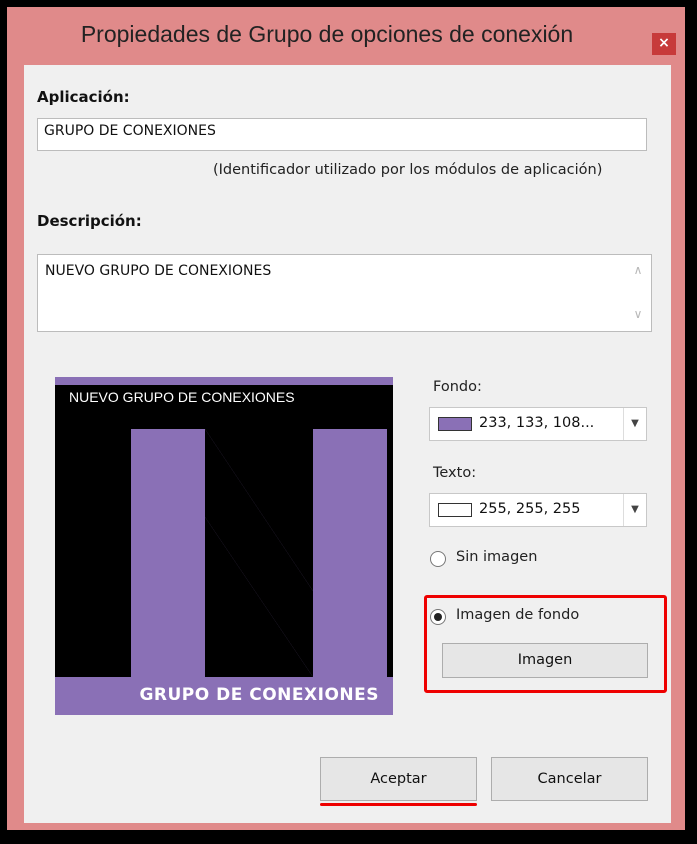 The height and width of the screenshot is (844, 697). I want to click on scroll-up-icon: ∧, so click(638, 272).